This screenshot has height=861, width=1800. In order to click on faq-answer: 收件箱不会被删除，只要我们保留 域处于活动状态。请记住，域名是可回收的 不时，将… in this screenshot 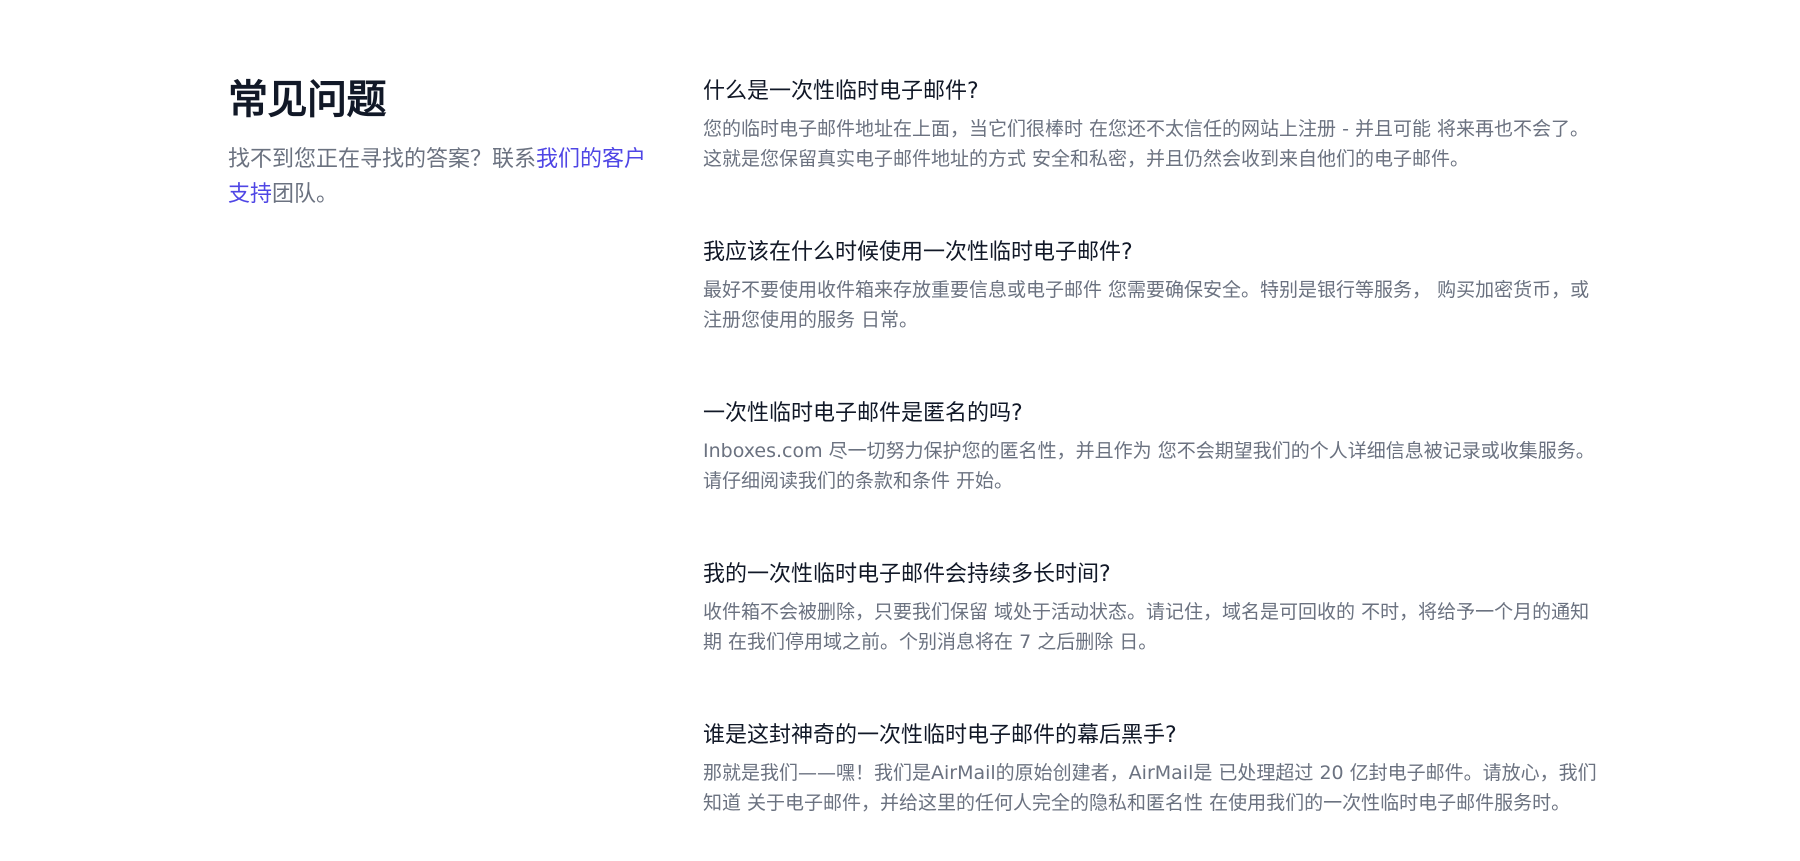, I will do `click(1146, 627)`.